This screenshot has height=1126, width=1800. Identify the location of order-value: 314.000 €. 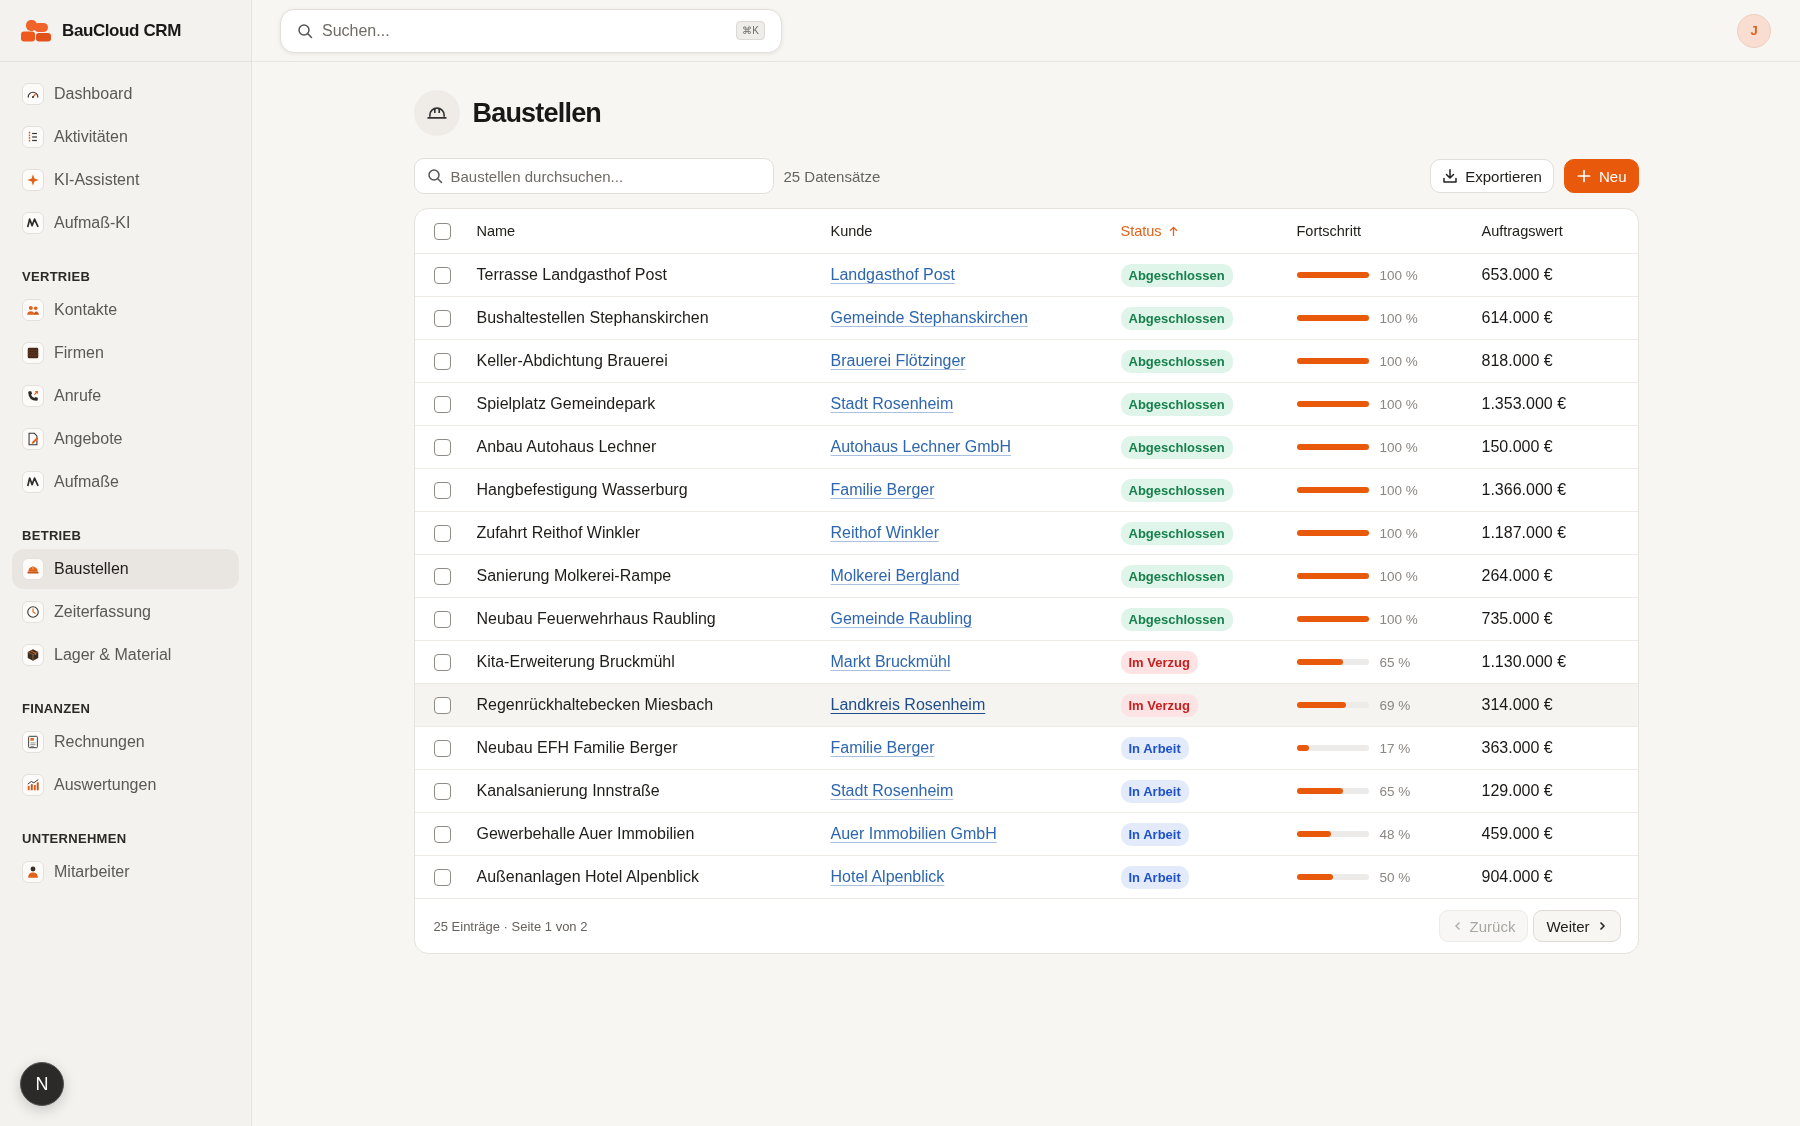
(1517, 705).